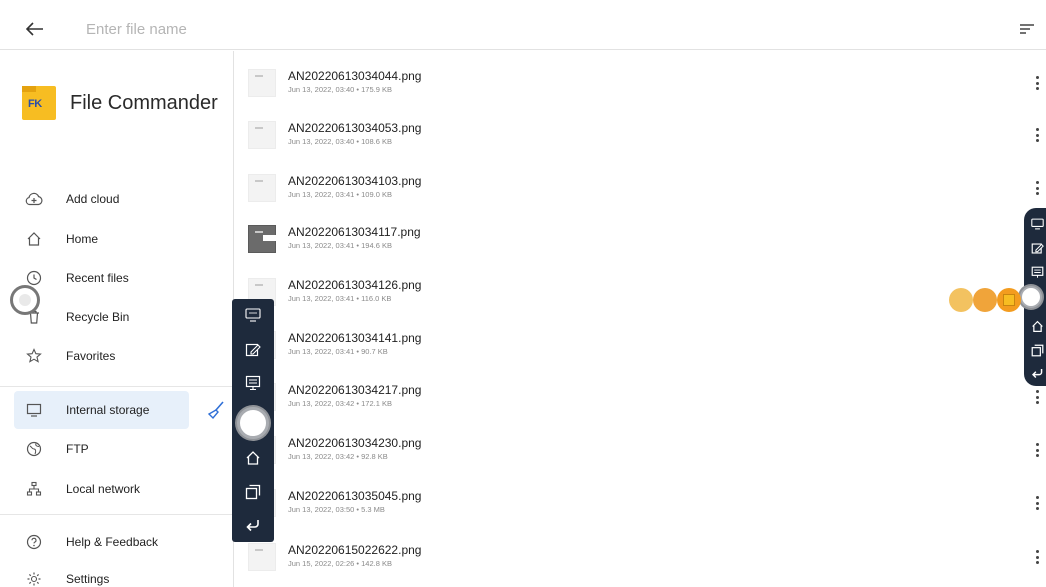  Describe the element at coordinates (88, 579) in the screenshot. I see `sidebar-item-label: Settings` at that location.